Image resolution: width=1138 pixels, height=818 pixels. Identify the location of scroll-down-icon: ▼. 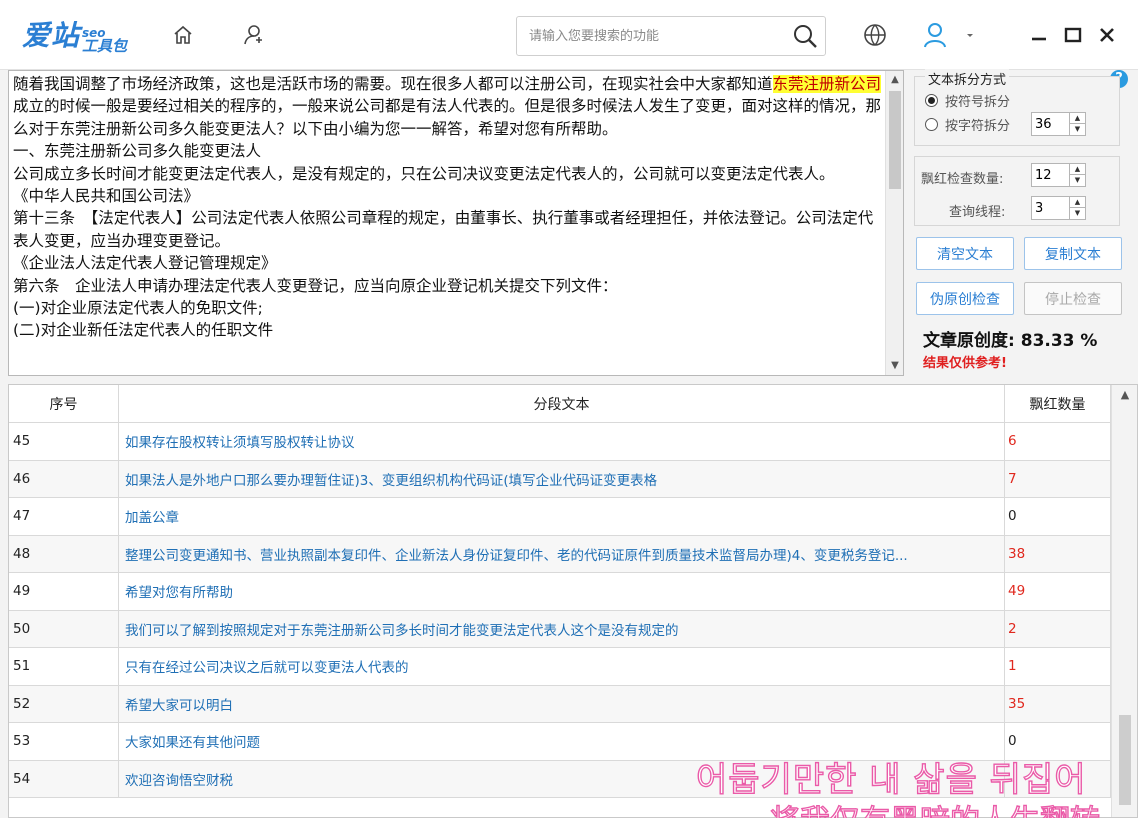
(894, 366).